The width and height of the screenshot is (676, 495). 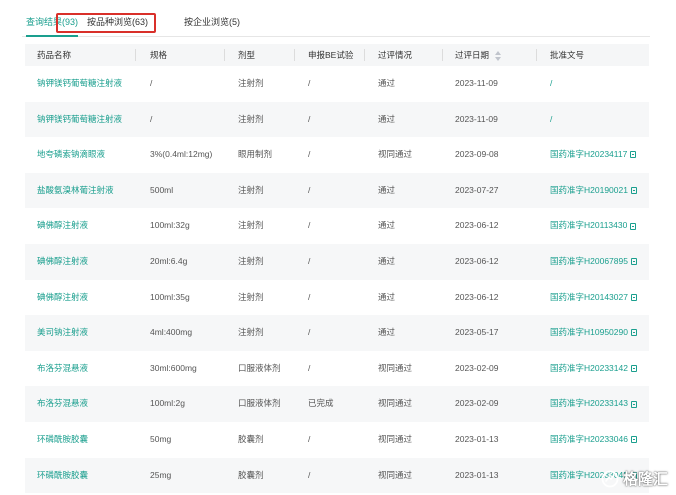 I want to click on cell-evaluation-date-text: 2023-05-17, so click(x=477, y=332).